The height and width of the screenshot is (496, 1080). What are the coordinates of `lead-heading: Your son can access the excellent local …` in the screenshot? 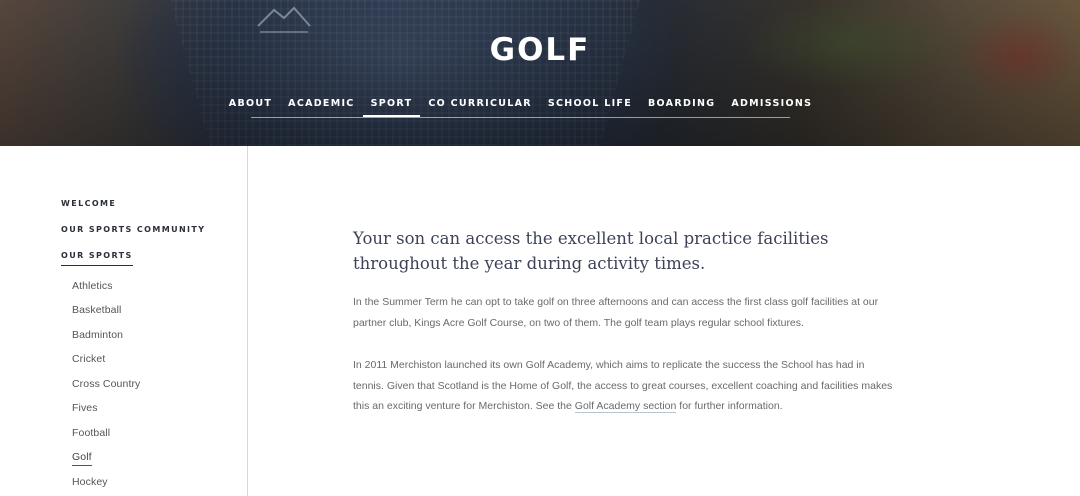 It's located at (591, 251).